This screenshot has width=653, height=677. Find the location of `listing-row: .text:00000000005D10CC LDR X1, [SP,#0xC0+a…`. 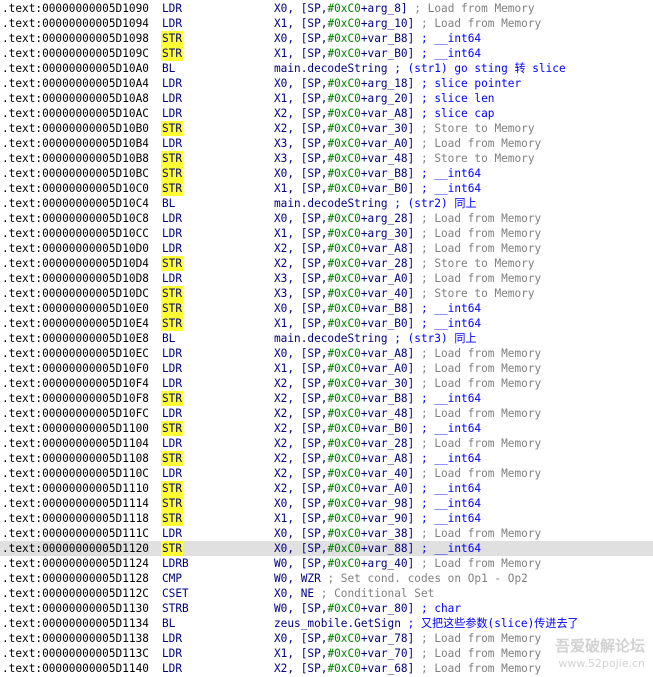

listing-row: .text:00000000005D10CC LDR X1, [SP,#0xC0+a… is located at coordinates (326, 233).